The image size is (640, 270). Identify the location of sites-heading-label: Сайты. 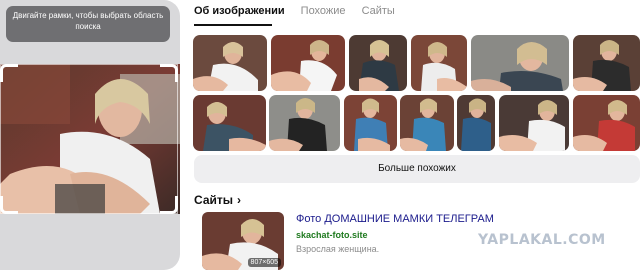
(213, 200).